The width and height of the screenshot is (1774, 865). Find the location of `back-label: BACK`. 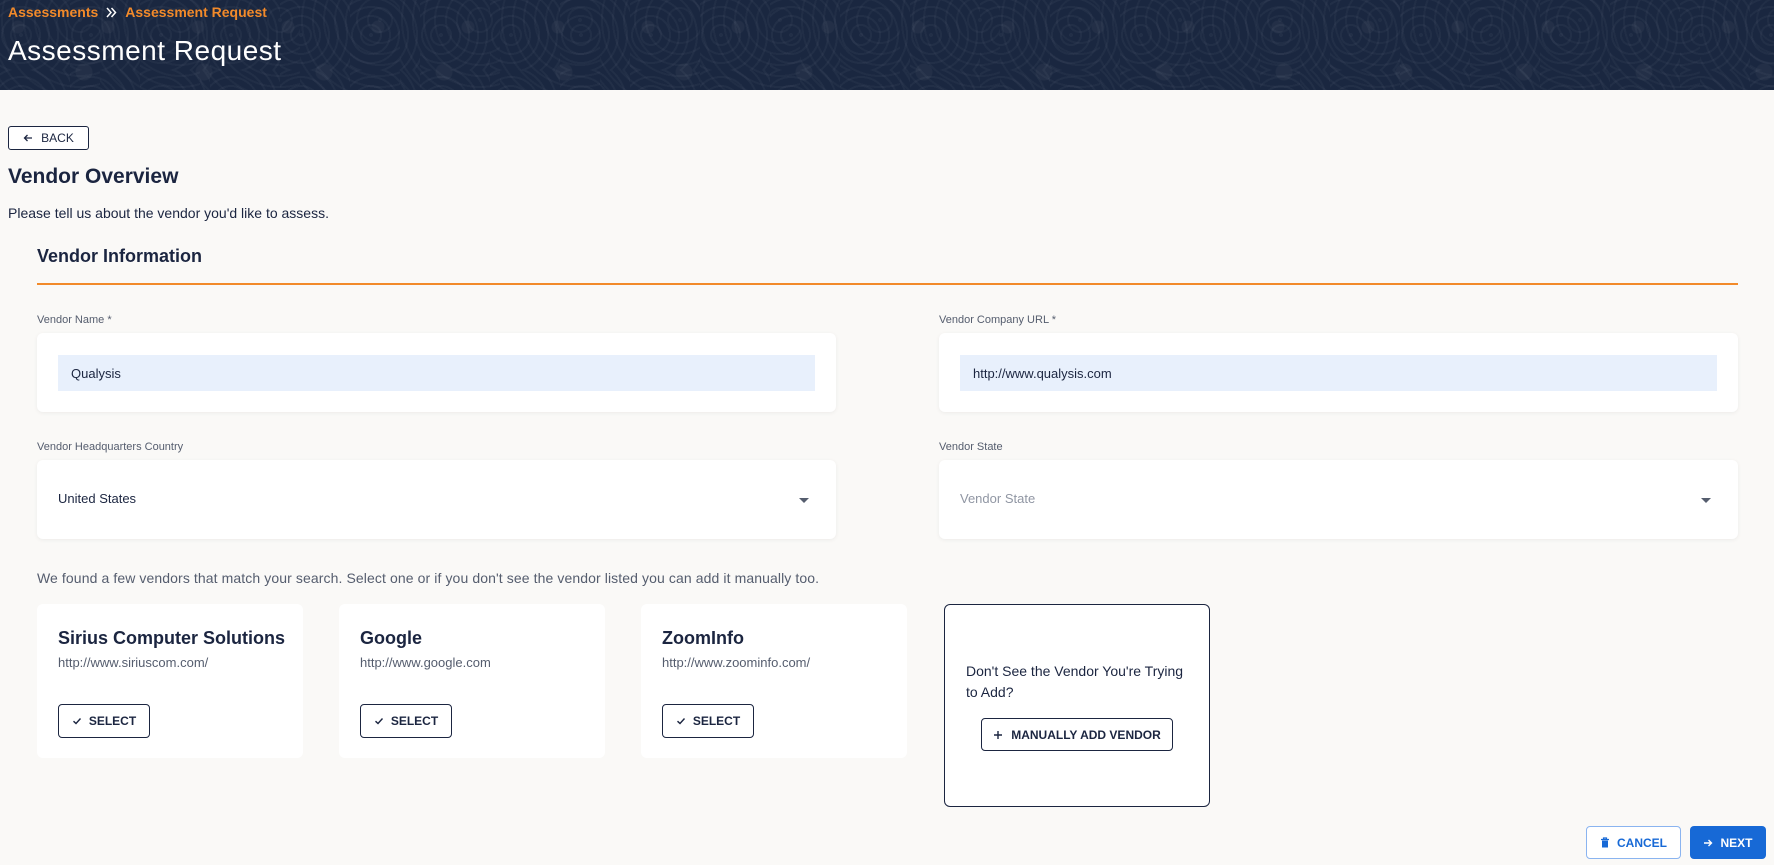

back-label: BACK is located at coordinates (57, 138).